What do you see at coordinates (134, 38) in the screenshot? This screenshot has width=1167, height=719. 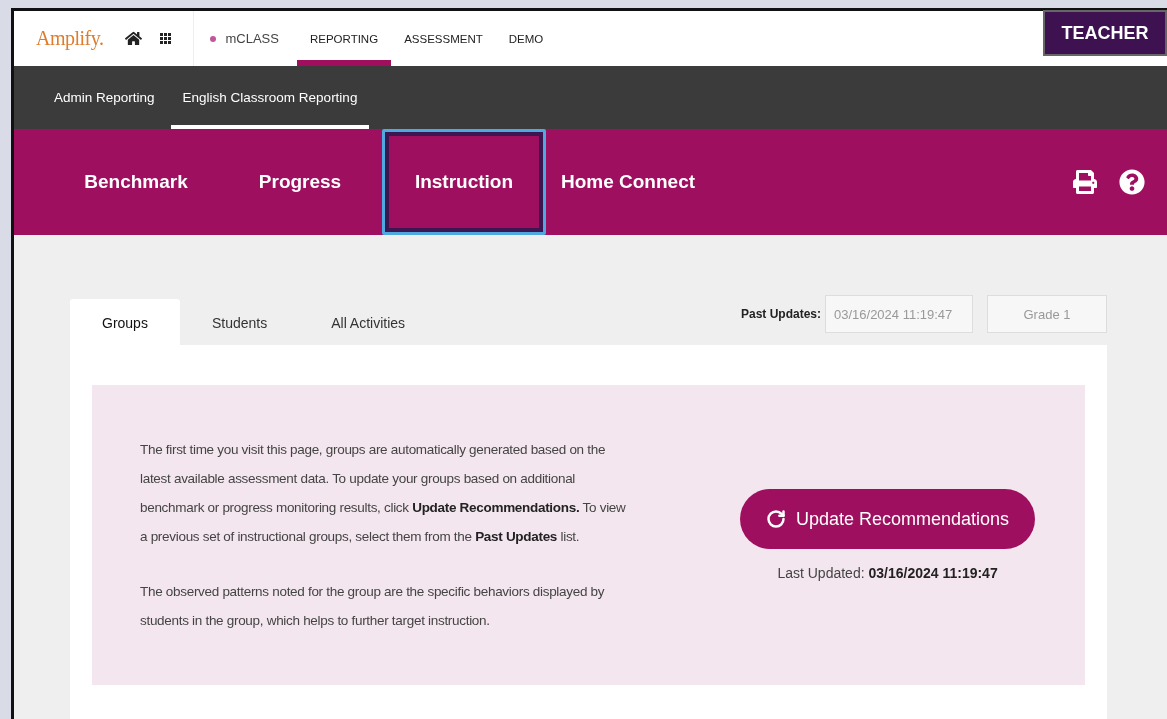 I see `home-icon` at bounding box center [134, 38].